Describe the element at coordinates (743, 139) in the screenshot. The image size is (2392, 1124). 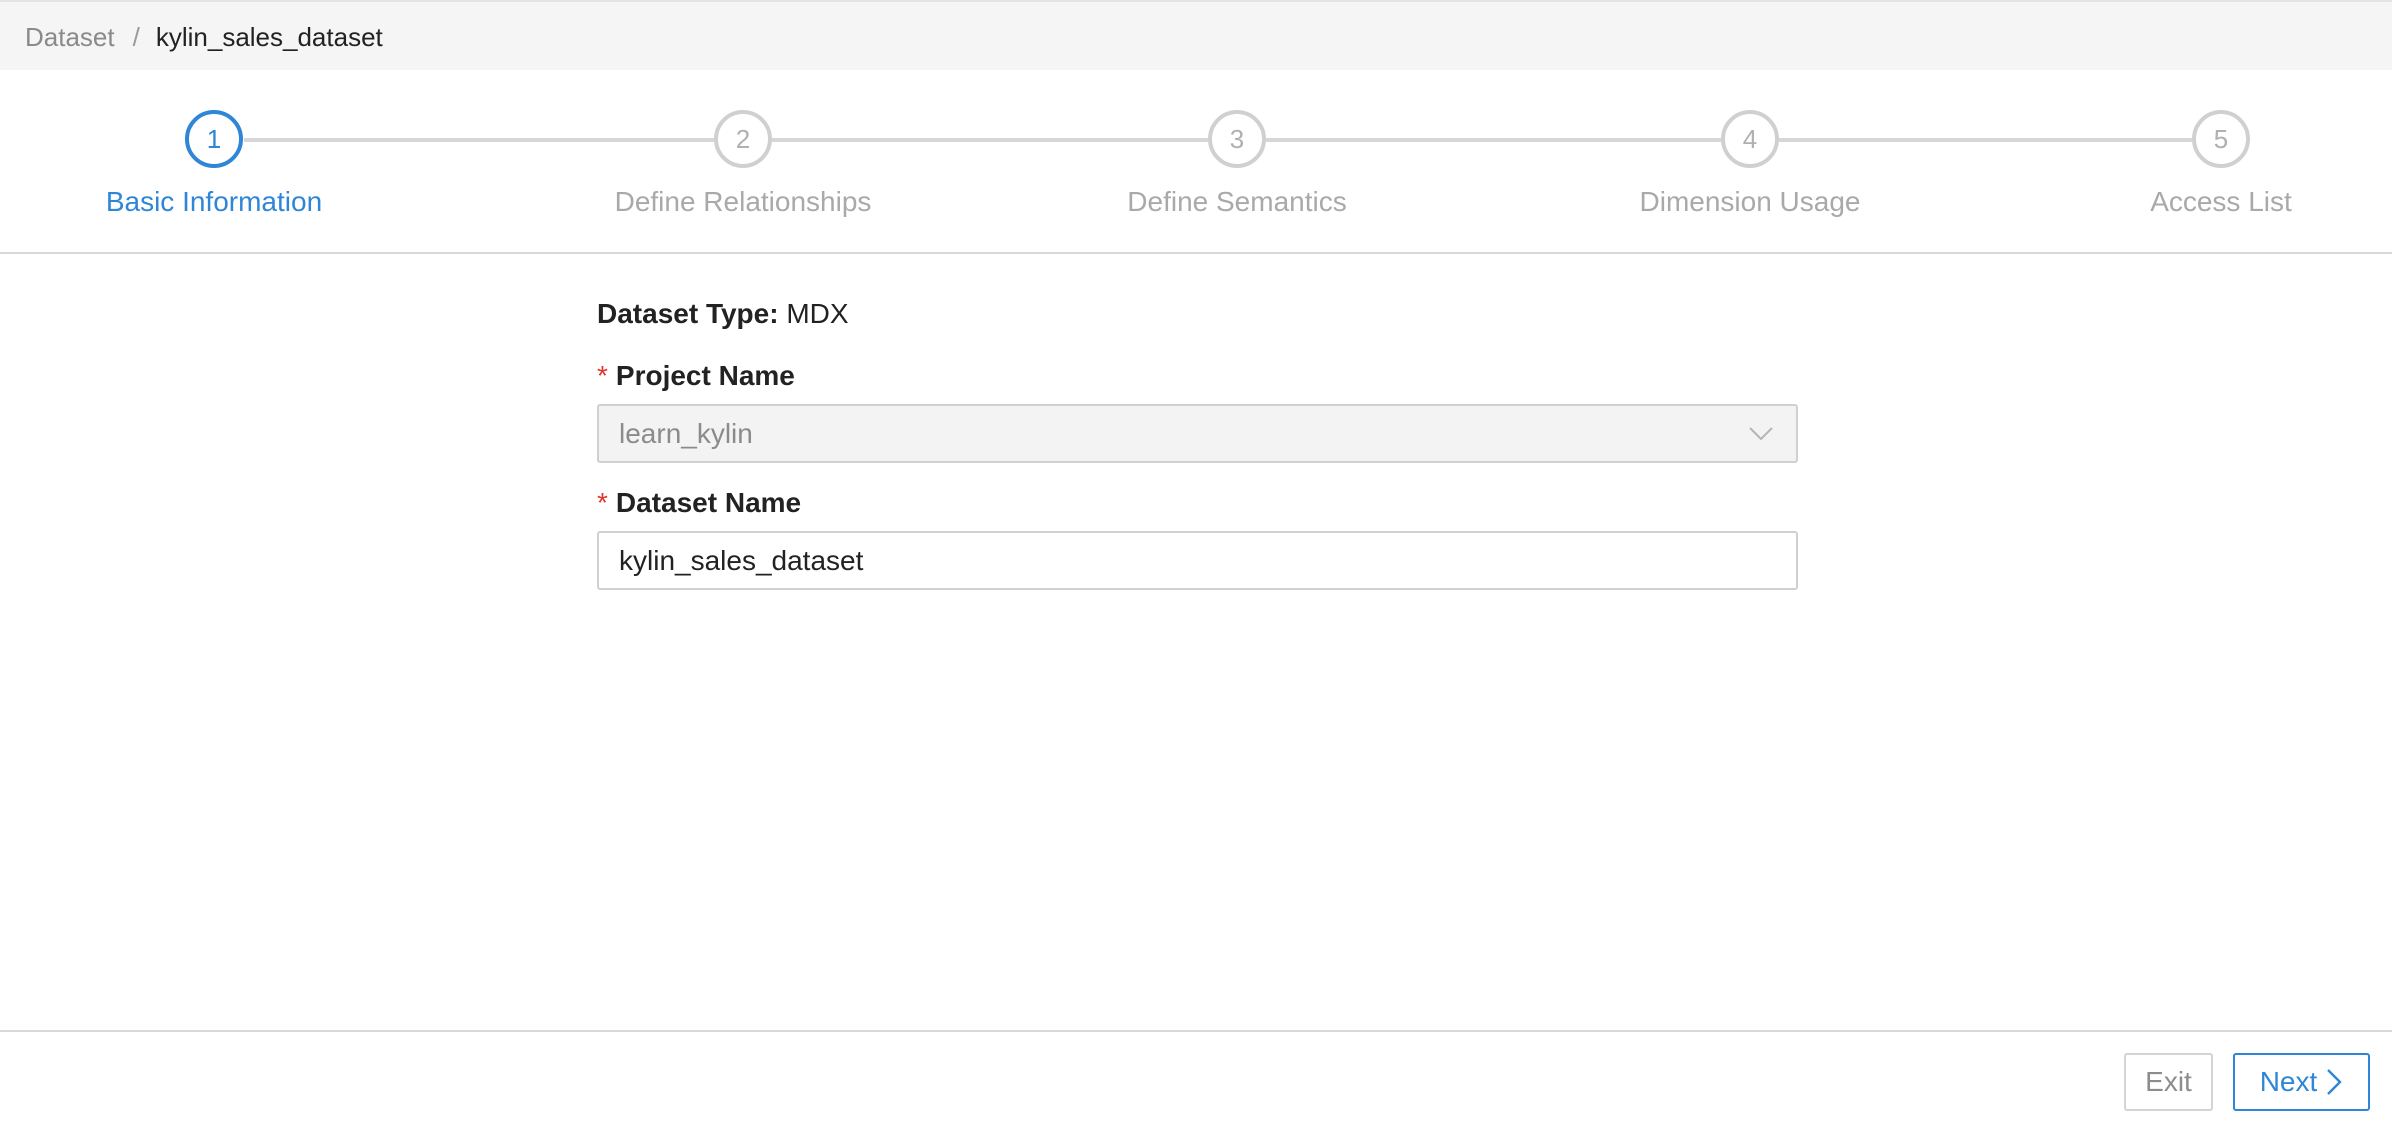
I see `step-number: 2` at that location.